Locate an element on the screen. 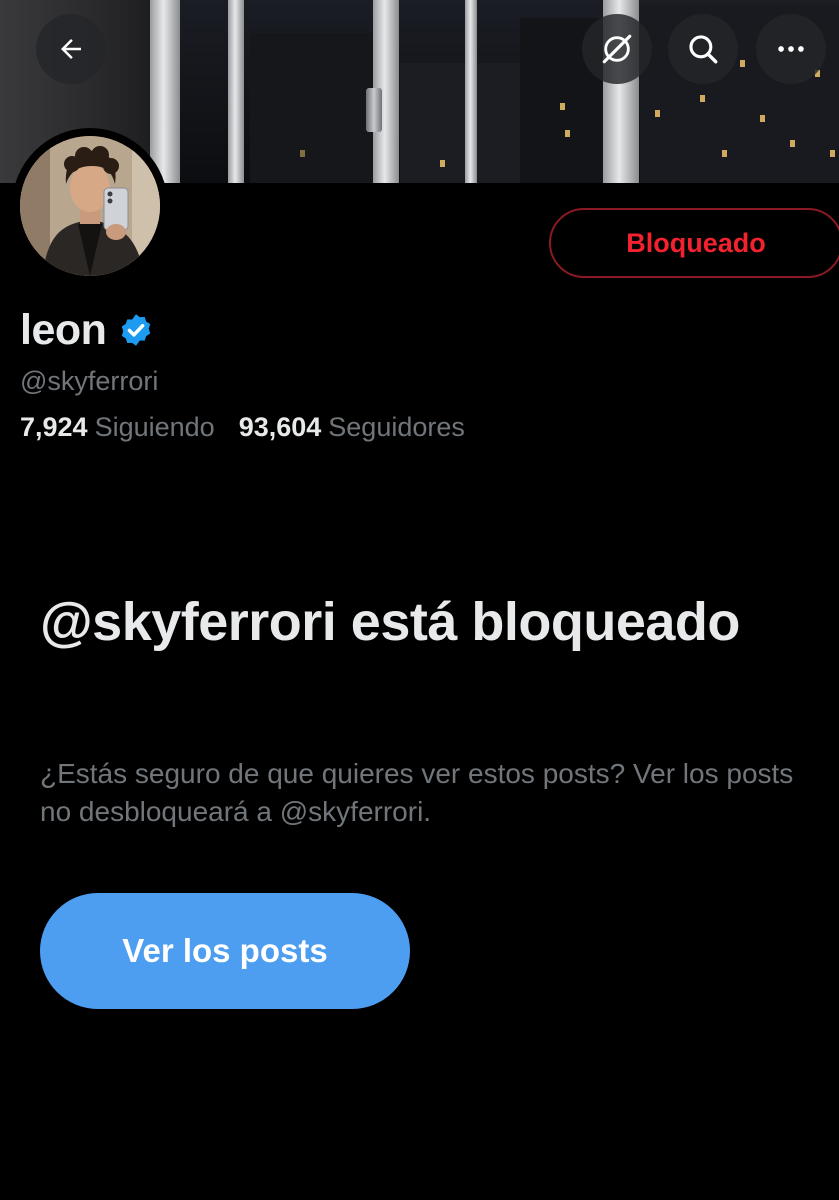 The image size is (839, 1200). grok-icon is located at coordinates (617, 49).